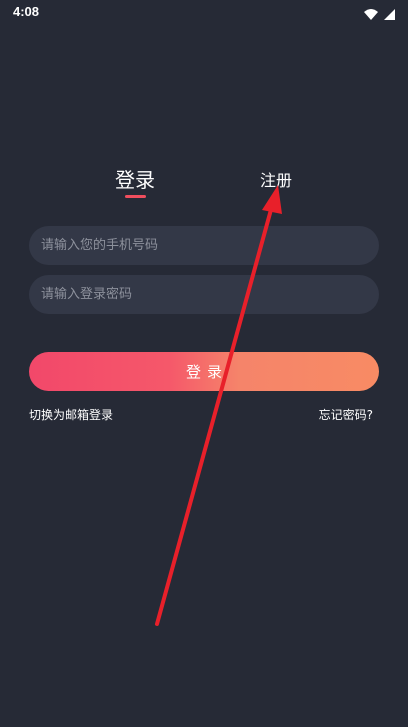  I want to click on auth-tabs: 登录 注册, so click(204, 183).